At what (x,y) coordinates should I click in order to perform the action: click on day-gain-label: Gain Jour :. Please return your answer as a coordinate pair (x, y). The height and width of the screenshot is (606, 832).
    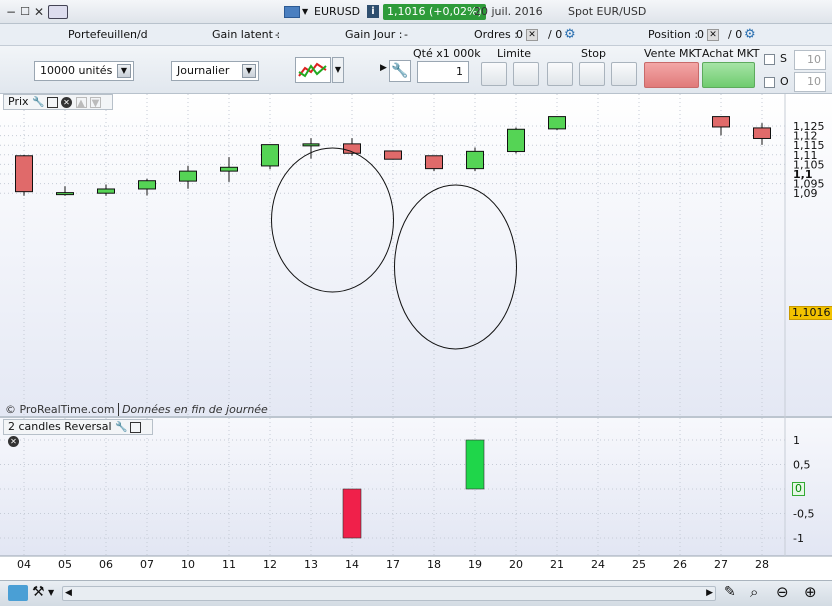
    Looking at the image, I should click on (374, 34).